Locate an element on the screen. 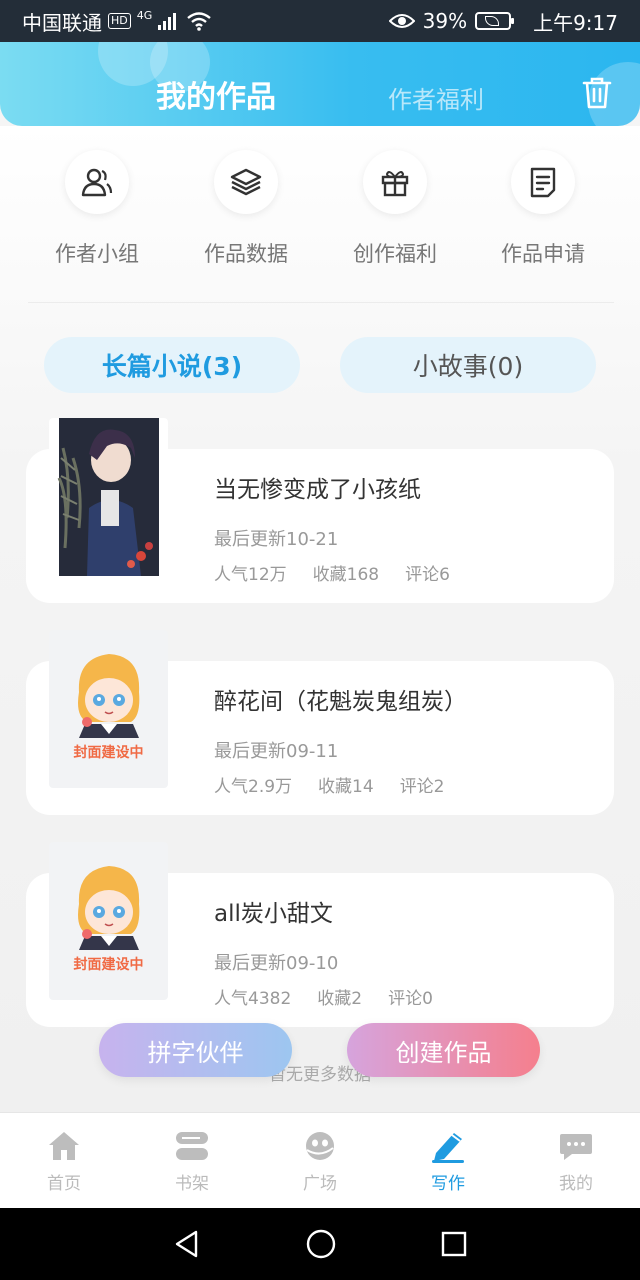  bookshelf-icon is located at coordinates (192, 1146).